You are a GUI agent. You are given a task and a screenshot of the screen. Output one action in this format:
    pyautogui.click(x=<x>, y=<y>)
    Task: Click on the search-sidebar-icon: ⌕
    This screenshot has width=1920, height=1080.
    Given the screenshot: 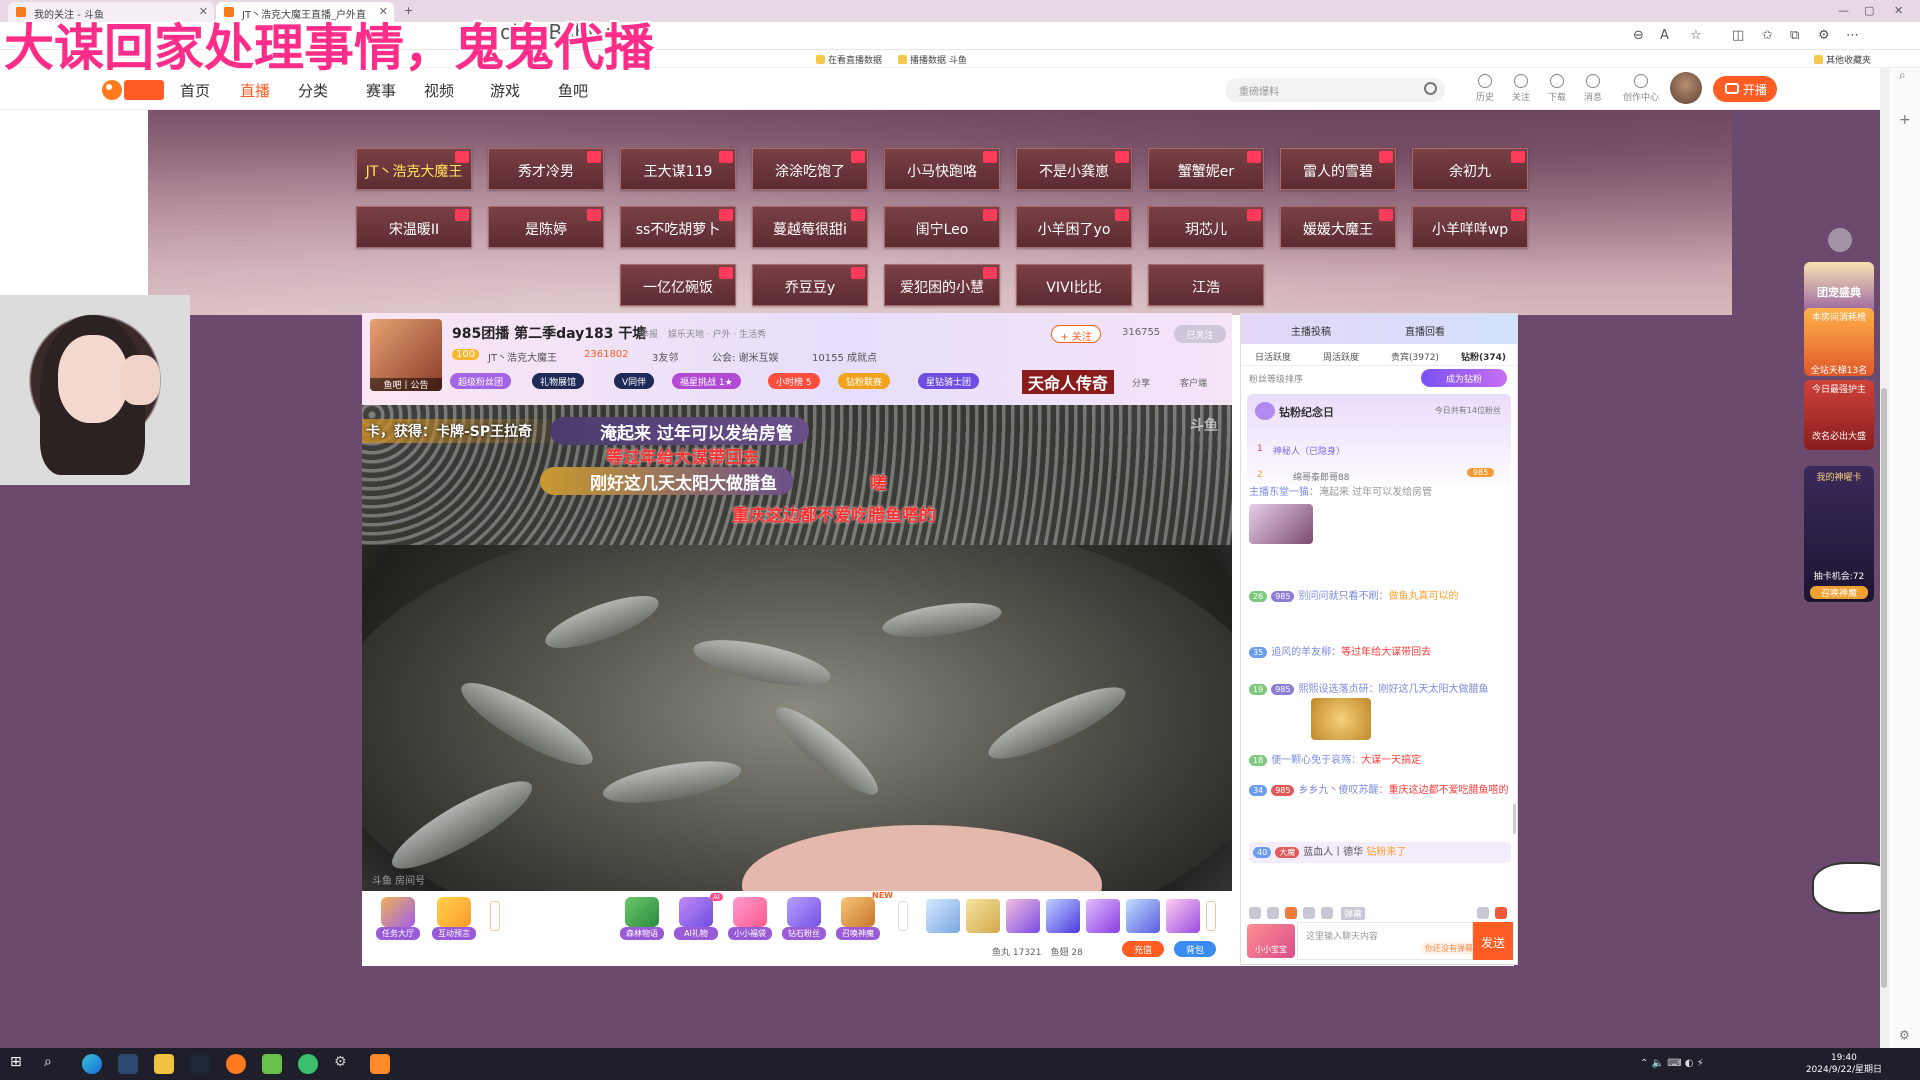 What is the action you would take?
    pyautogui.click(x=1902, y=75)
    